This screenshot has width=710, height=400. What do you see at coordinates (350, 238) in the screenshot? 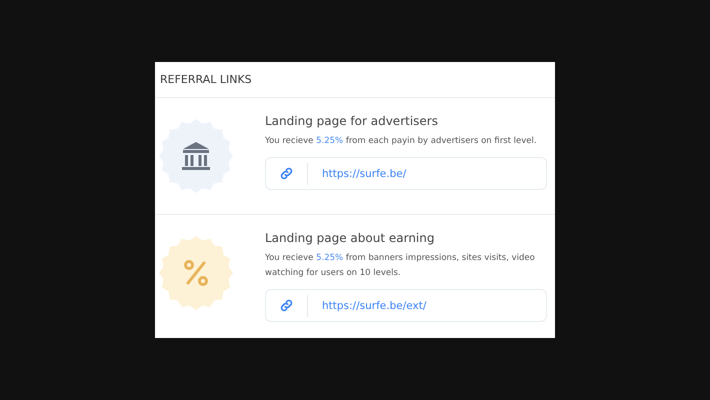
I see `link-title: Landing page about earning` at bounding box center [350, 238].